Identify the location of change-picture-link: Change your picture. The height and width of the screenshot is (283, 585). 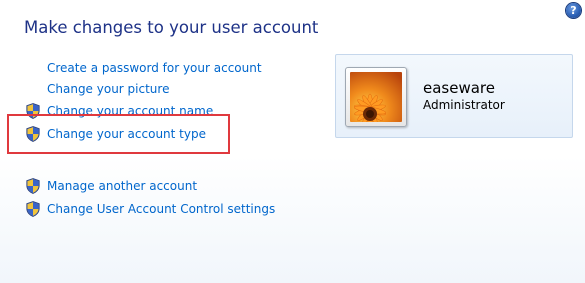
(108, 89).